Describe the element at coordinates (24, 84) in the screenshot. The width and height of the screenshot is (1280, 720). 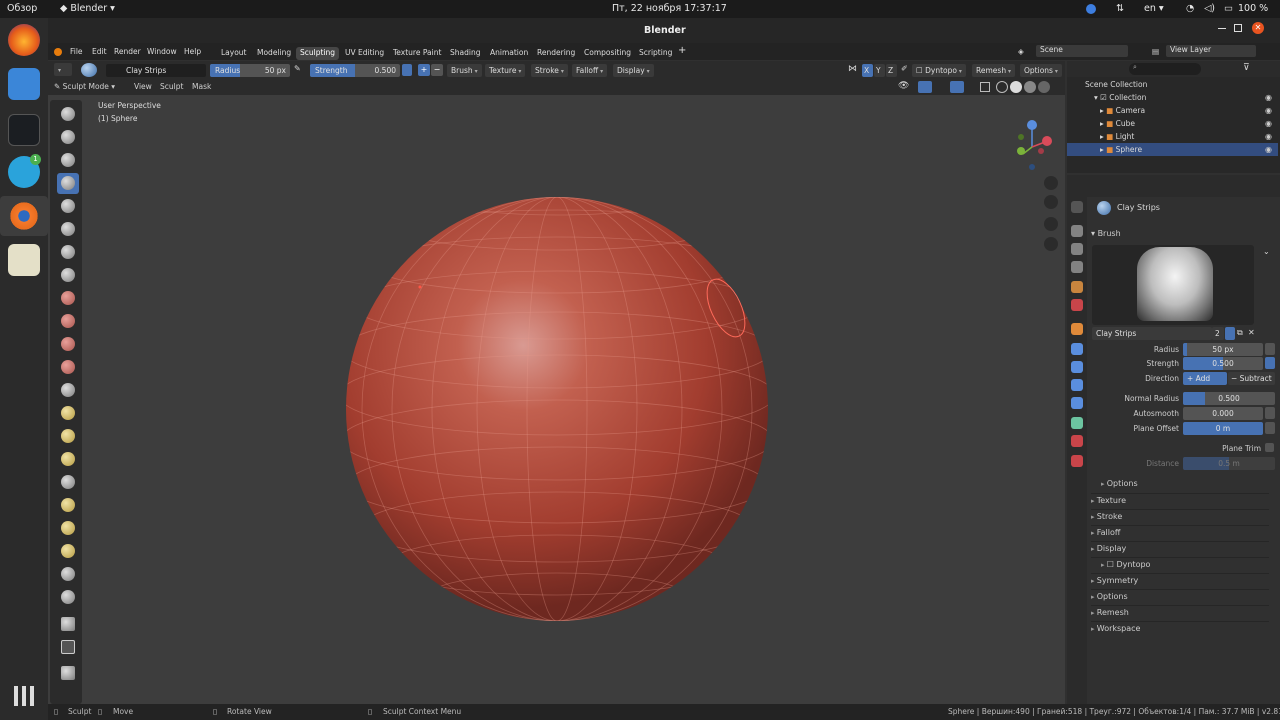
I see `files-icon` at that location.